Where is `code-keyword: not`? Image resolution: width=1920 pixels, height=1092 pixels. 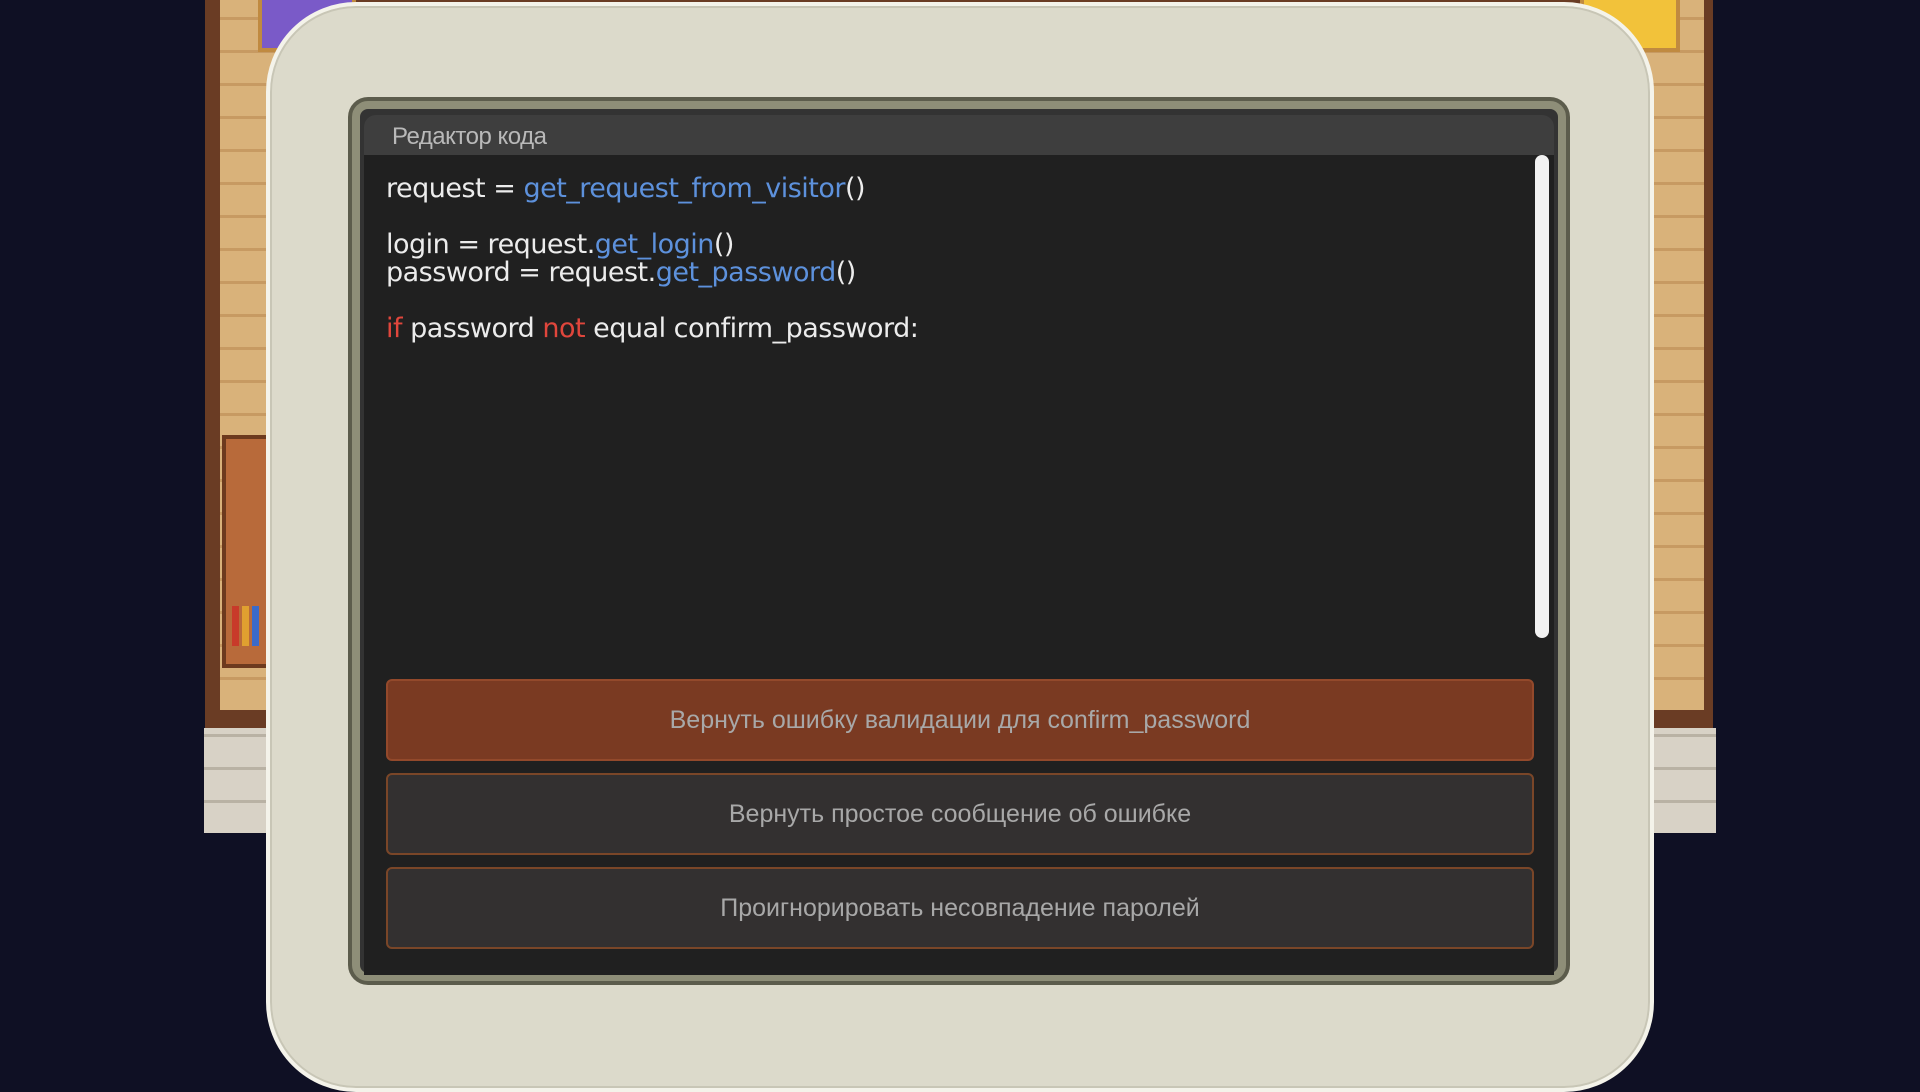 code-keyword: not is located at coordinates (564, 328).